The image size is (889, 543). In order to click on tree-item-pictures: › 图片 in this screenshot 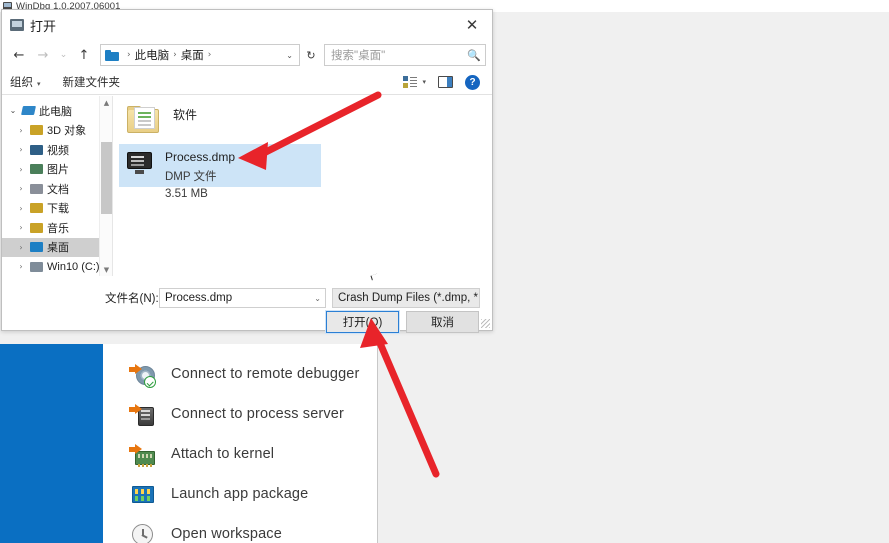, I will do `click(57, 170)`.